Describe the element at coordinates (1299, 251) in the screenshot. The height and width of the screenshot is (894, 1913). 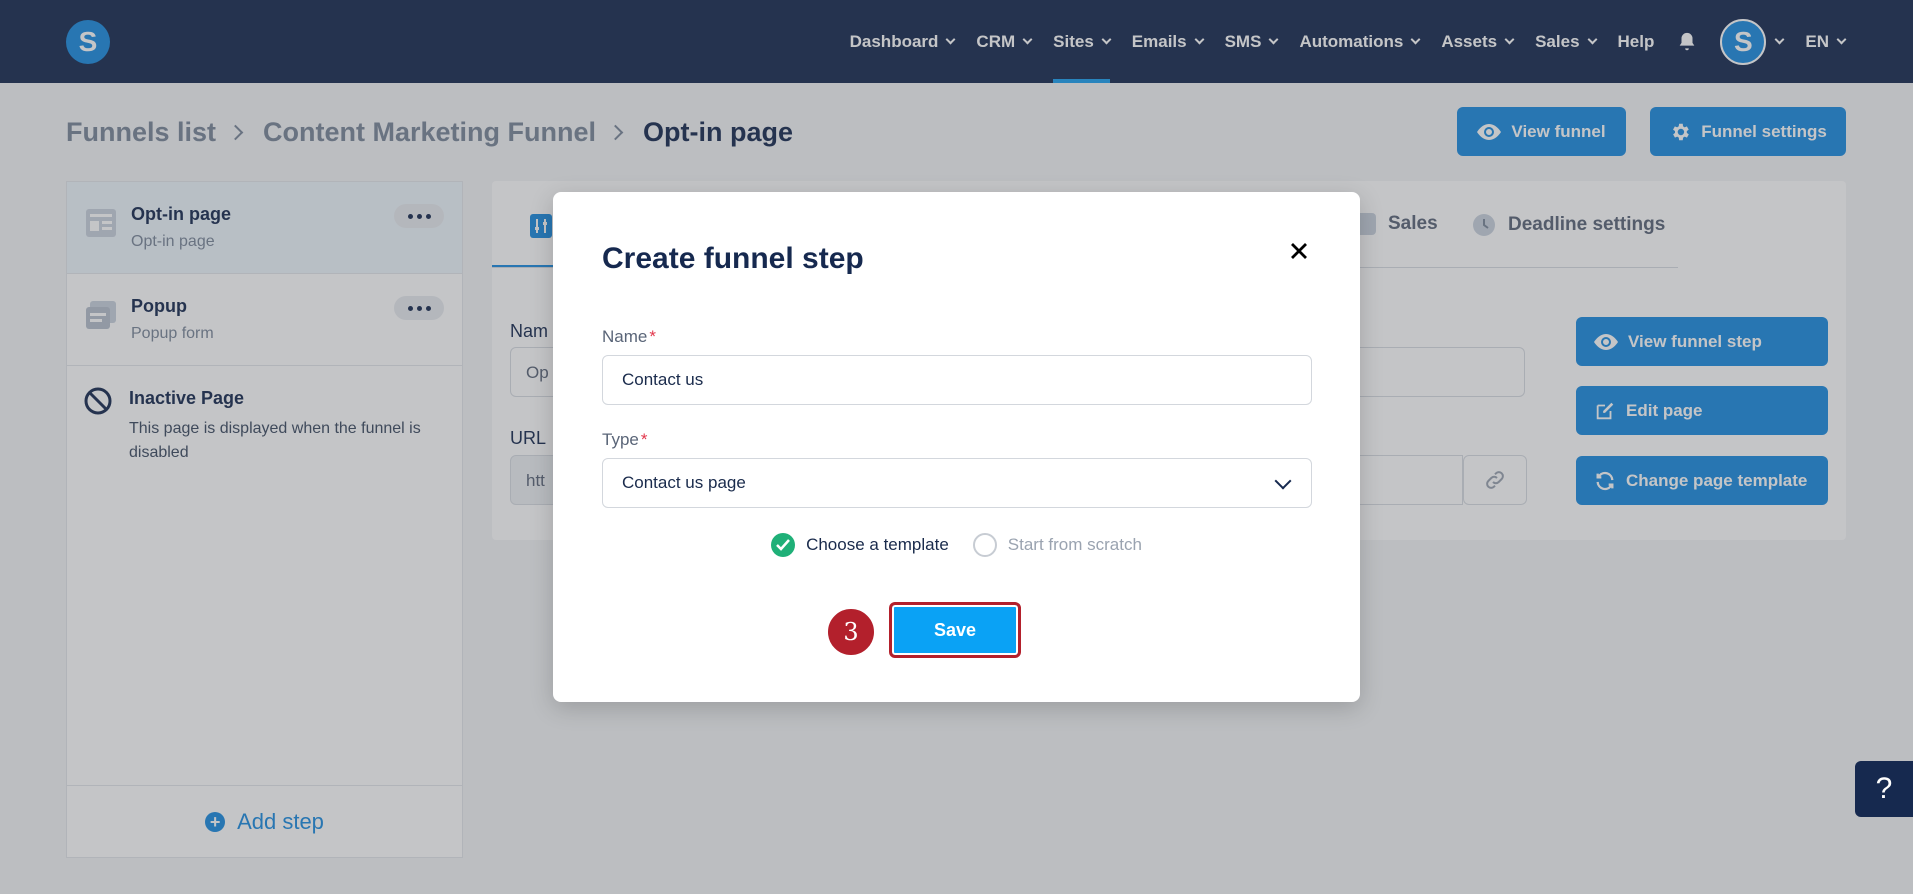
I see `close-icon` at that location.